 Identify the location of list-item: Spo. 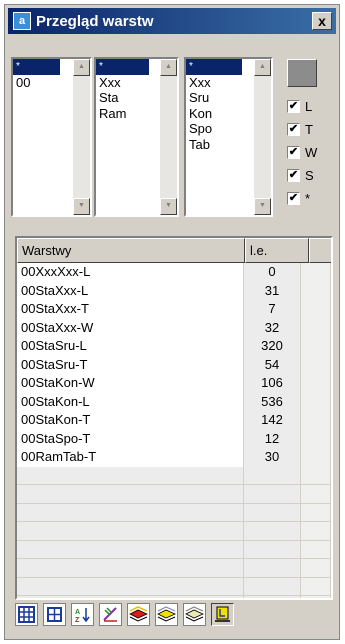
(214, 129).